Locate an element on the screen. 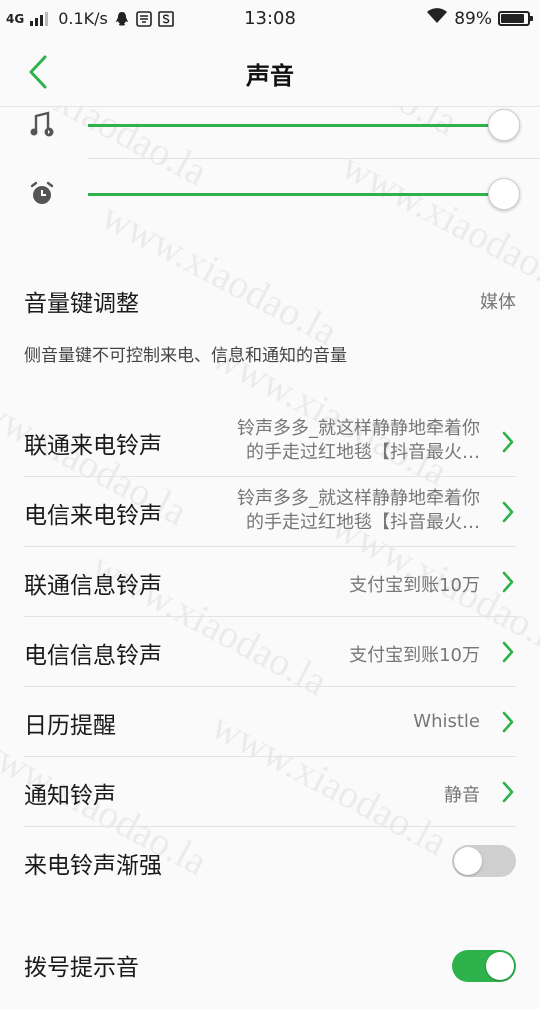 The height and width of the screenshot is (1009, 540). page-title: 声音 is located at coordinates (270, 76).